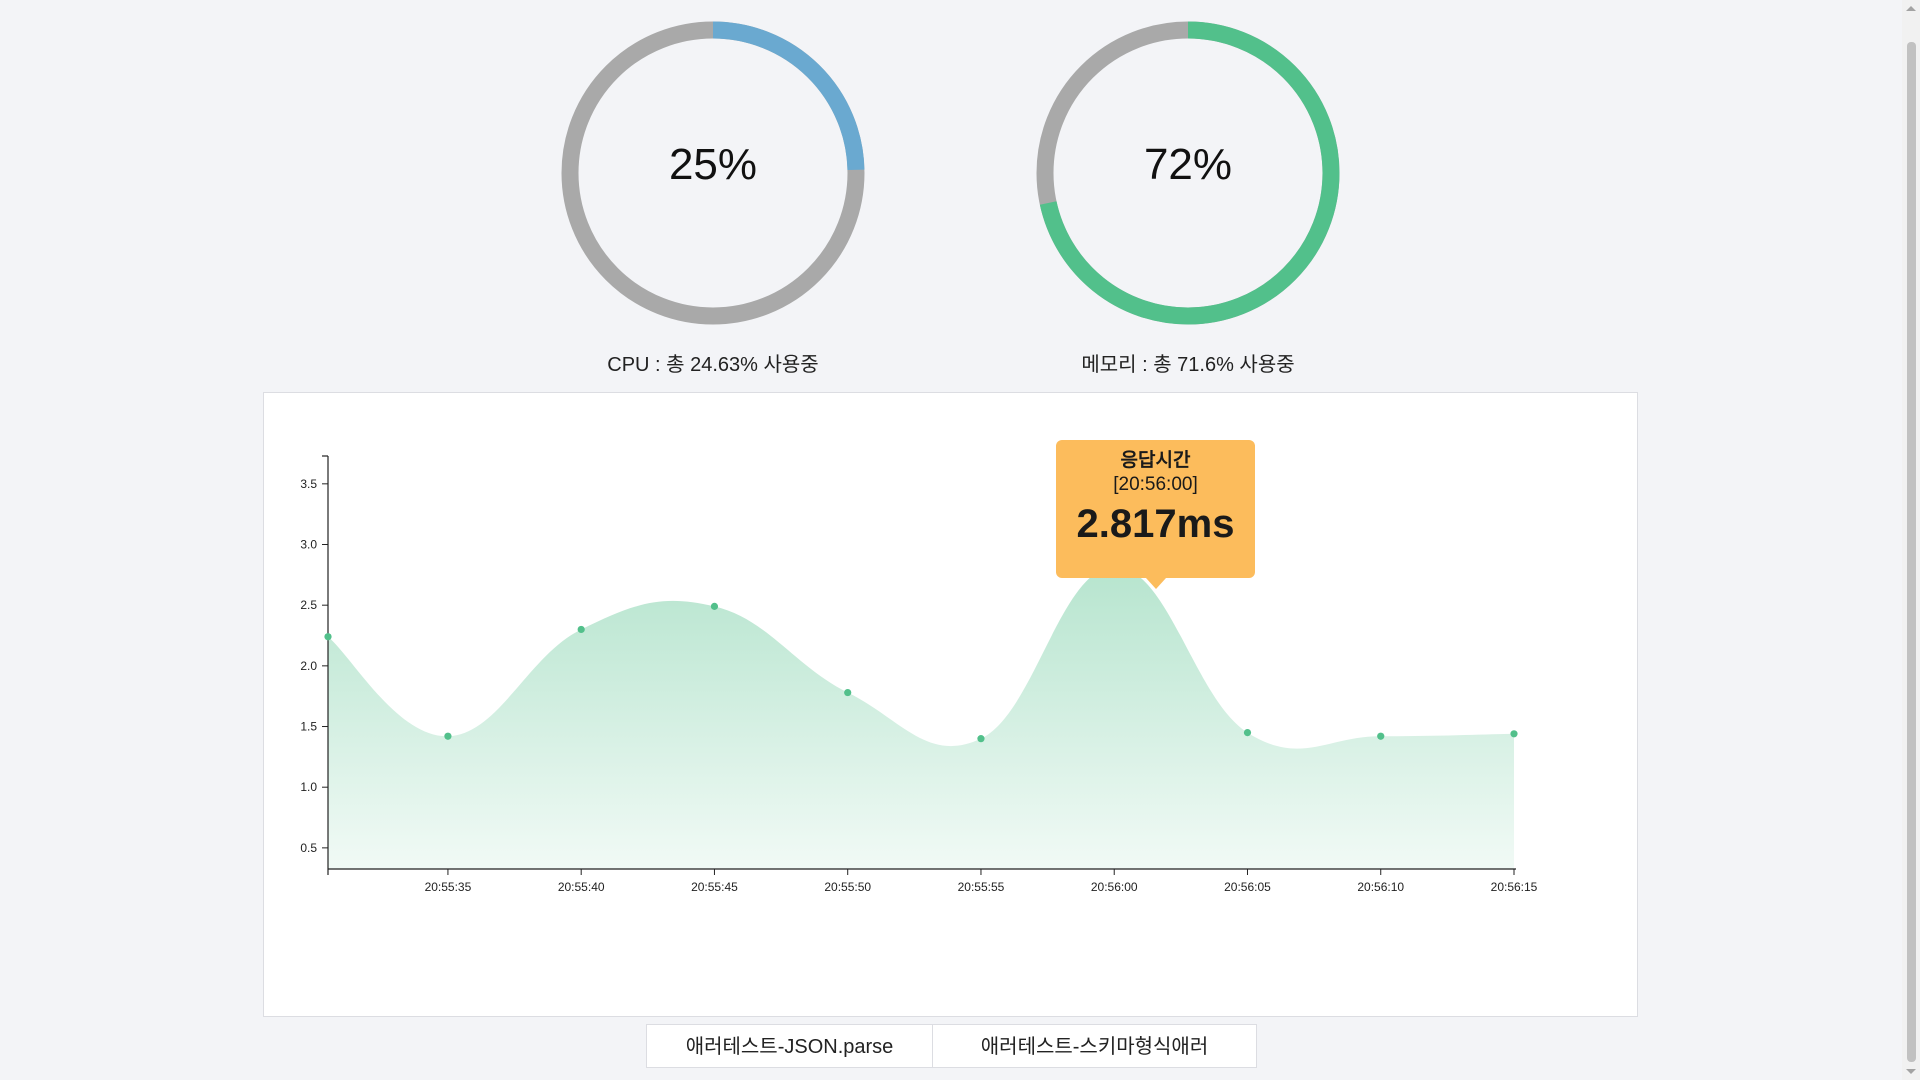 The height and width of the screenshot is (1080, 1920). Describe the element at coordinates (308, 787) in the screenshot. I see `y-tick-label: 1.0` at that location.